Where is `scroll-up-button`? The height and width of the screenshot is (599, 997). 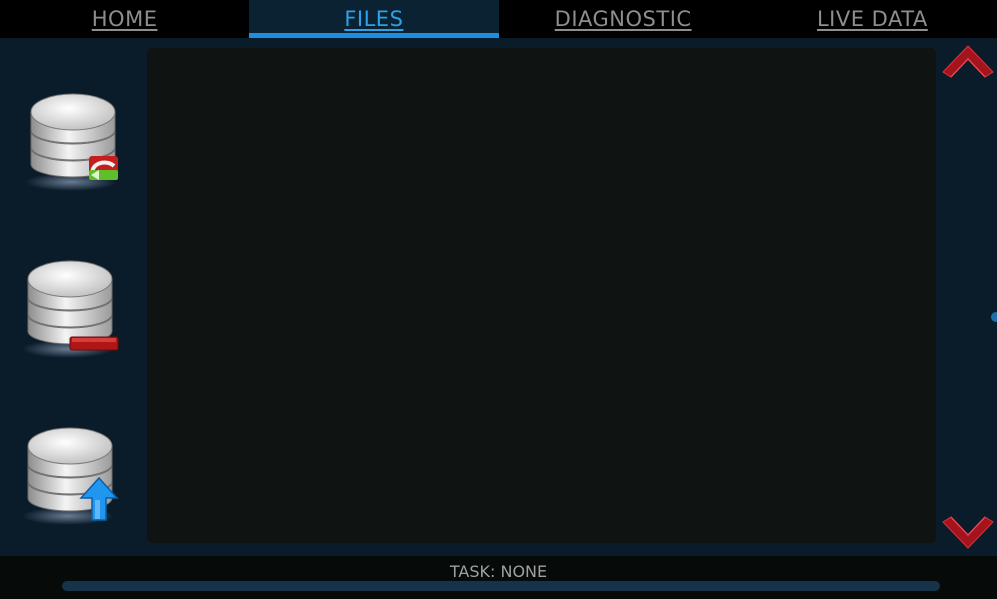 scroll-up-button is located at coordinates (968, 60).